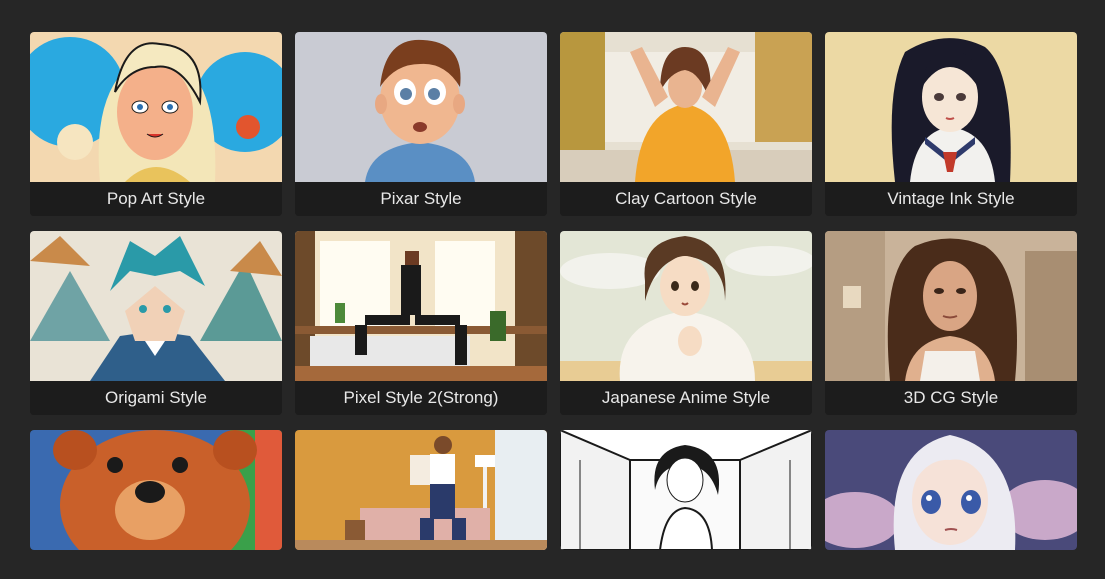  I want to click on living-room-thumbnail, so click(421, 490).